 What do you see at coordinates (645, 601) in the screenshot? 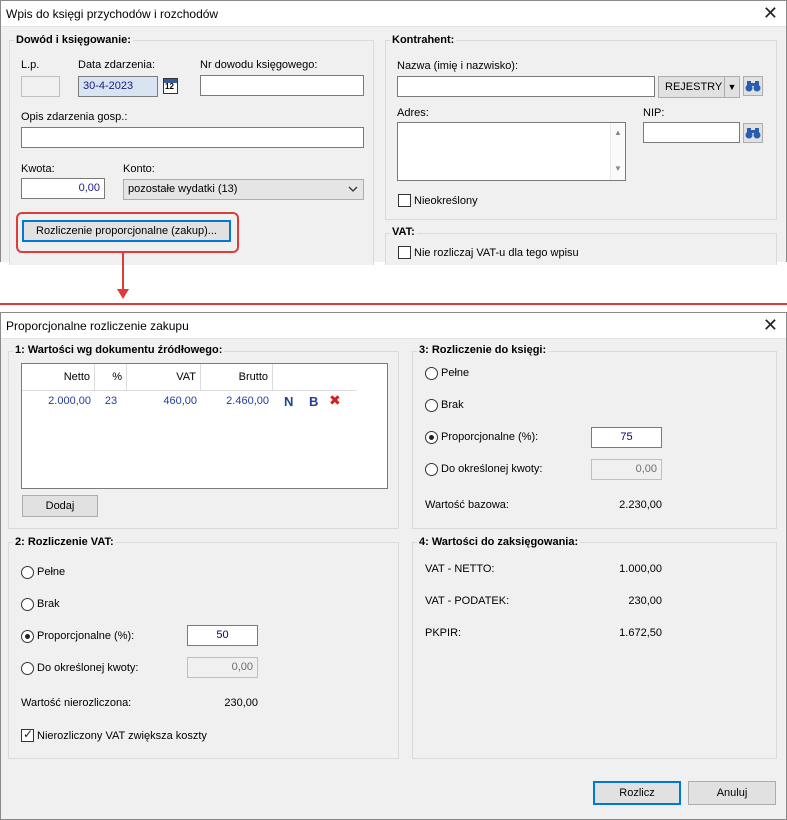
I see `vat-podatek-value: 230,00` at bounding box center [645, 601].